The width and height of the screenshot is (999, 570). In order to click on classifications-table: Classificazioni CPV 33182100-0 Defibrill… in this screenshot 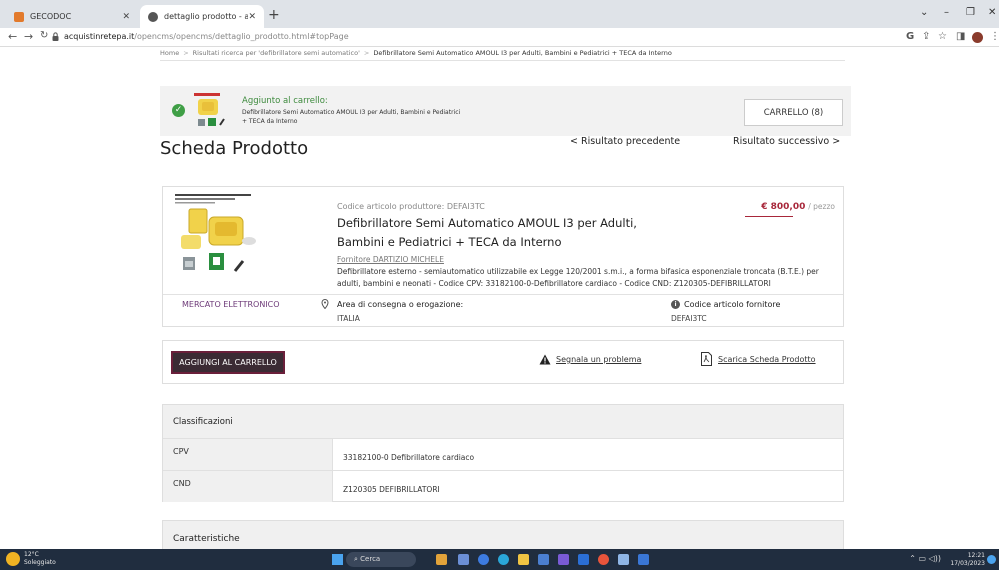, I will do `click(503, 453)`.